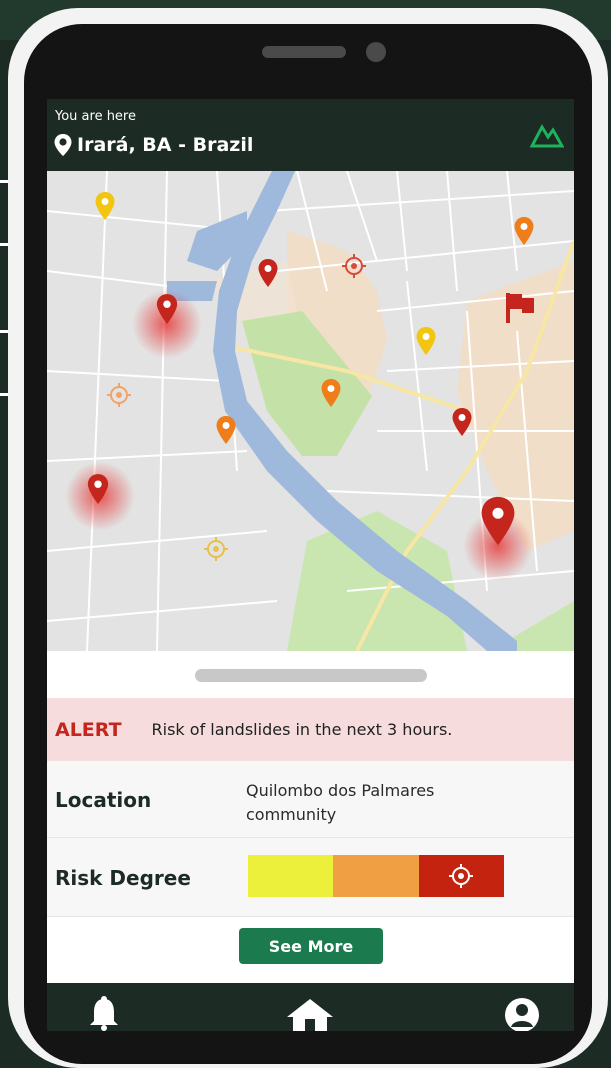 Image resolution: width=611 pixels, height=1068 pixels. Describe the element at coordinates (304, 52) in the screenshot. I see `phone-speaker` at that location.